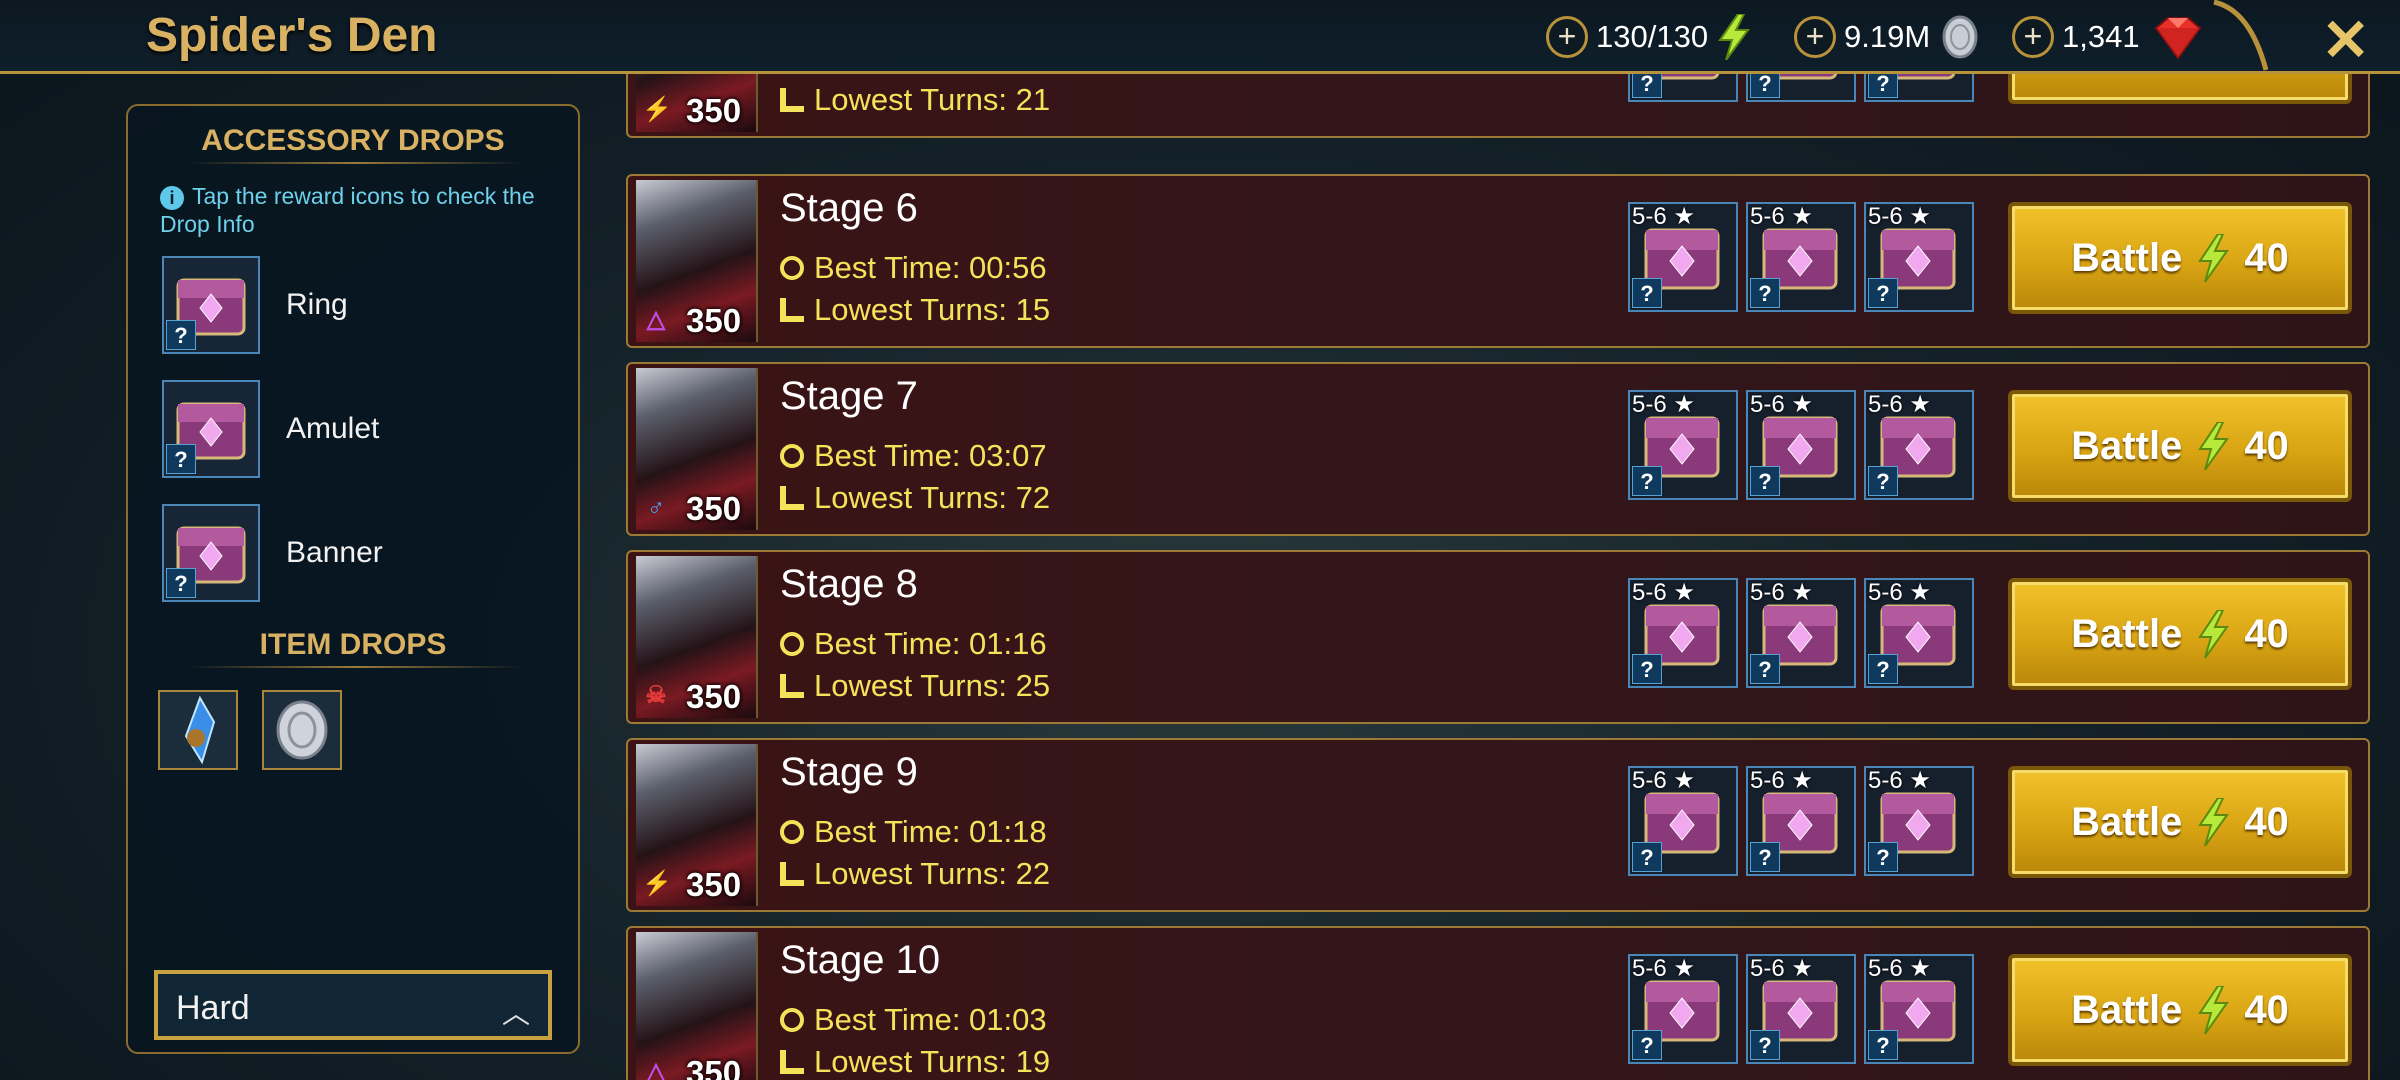 Image resolution: width=2400 pixels, height=1080 pixels. What do you see at coordinates (362, 430) in the screenshot?
I see `accessory-amulet: ? Amulet` at bounding box center [362, 430].